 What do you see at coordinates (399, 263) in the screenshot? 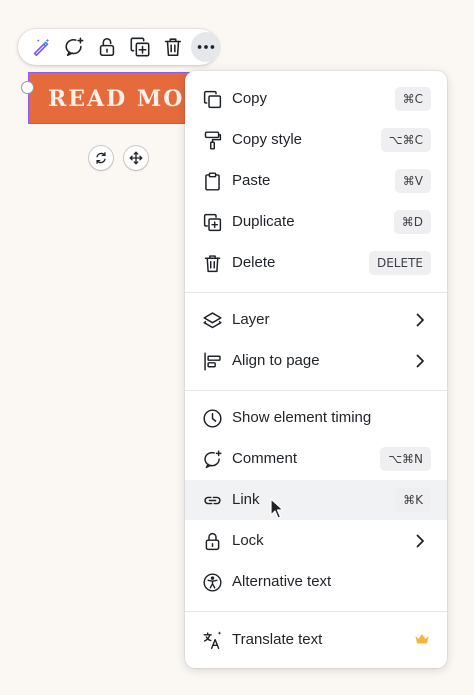
I see `shortcut-badge: DELETE` at bounding box center [399, 263].